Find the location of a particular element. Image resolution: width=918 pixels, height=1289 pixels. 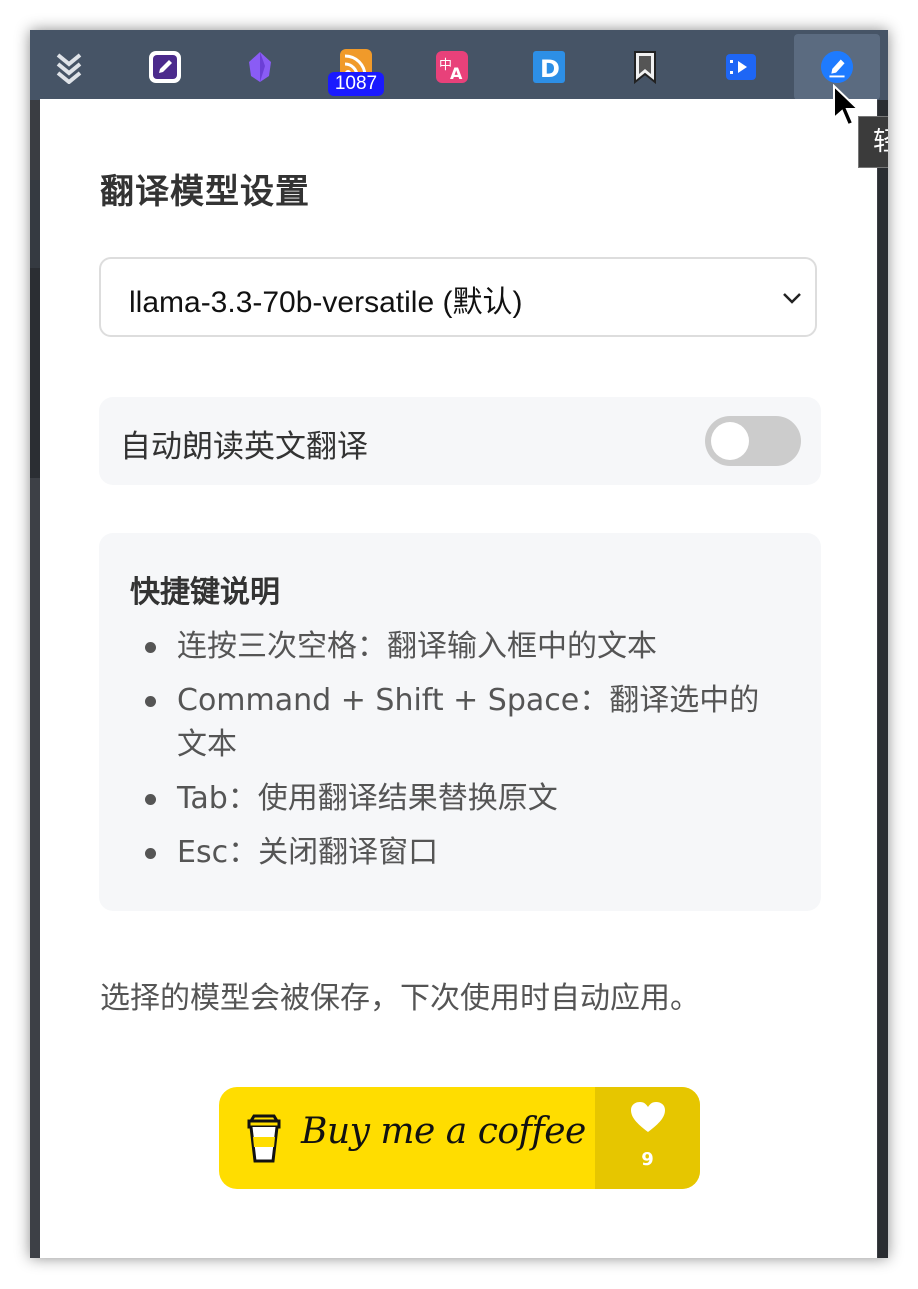

supporter-count-section: 9 is located at coordinates (647, 1138).